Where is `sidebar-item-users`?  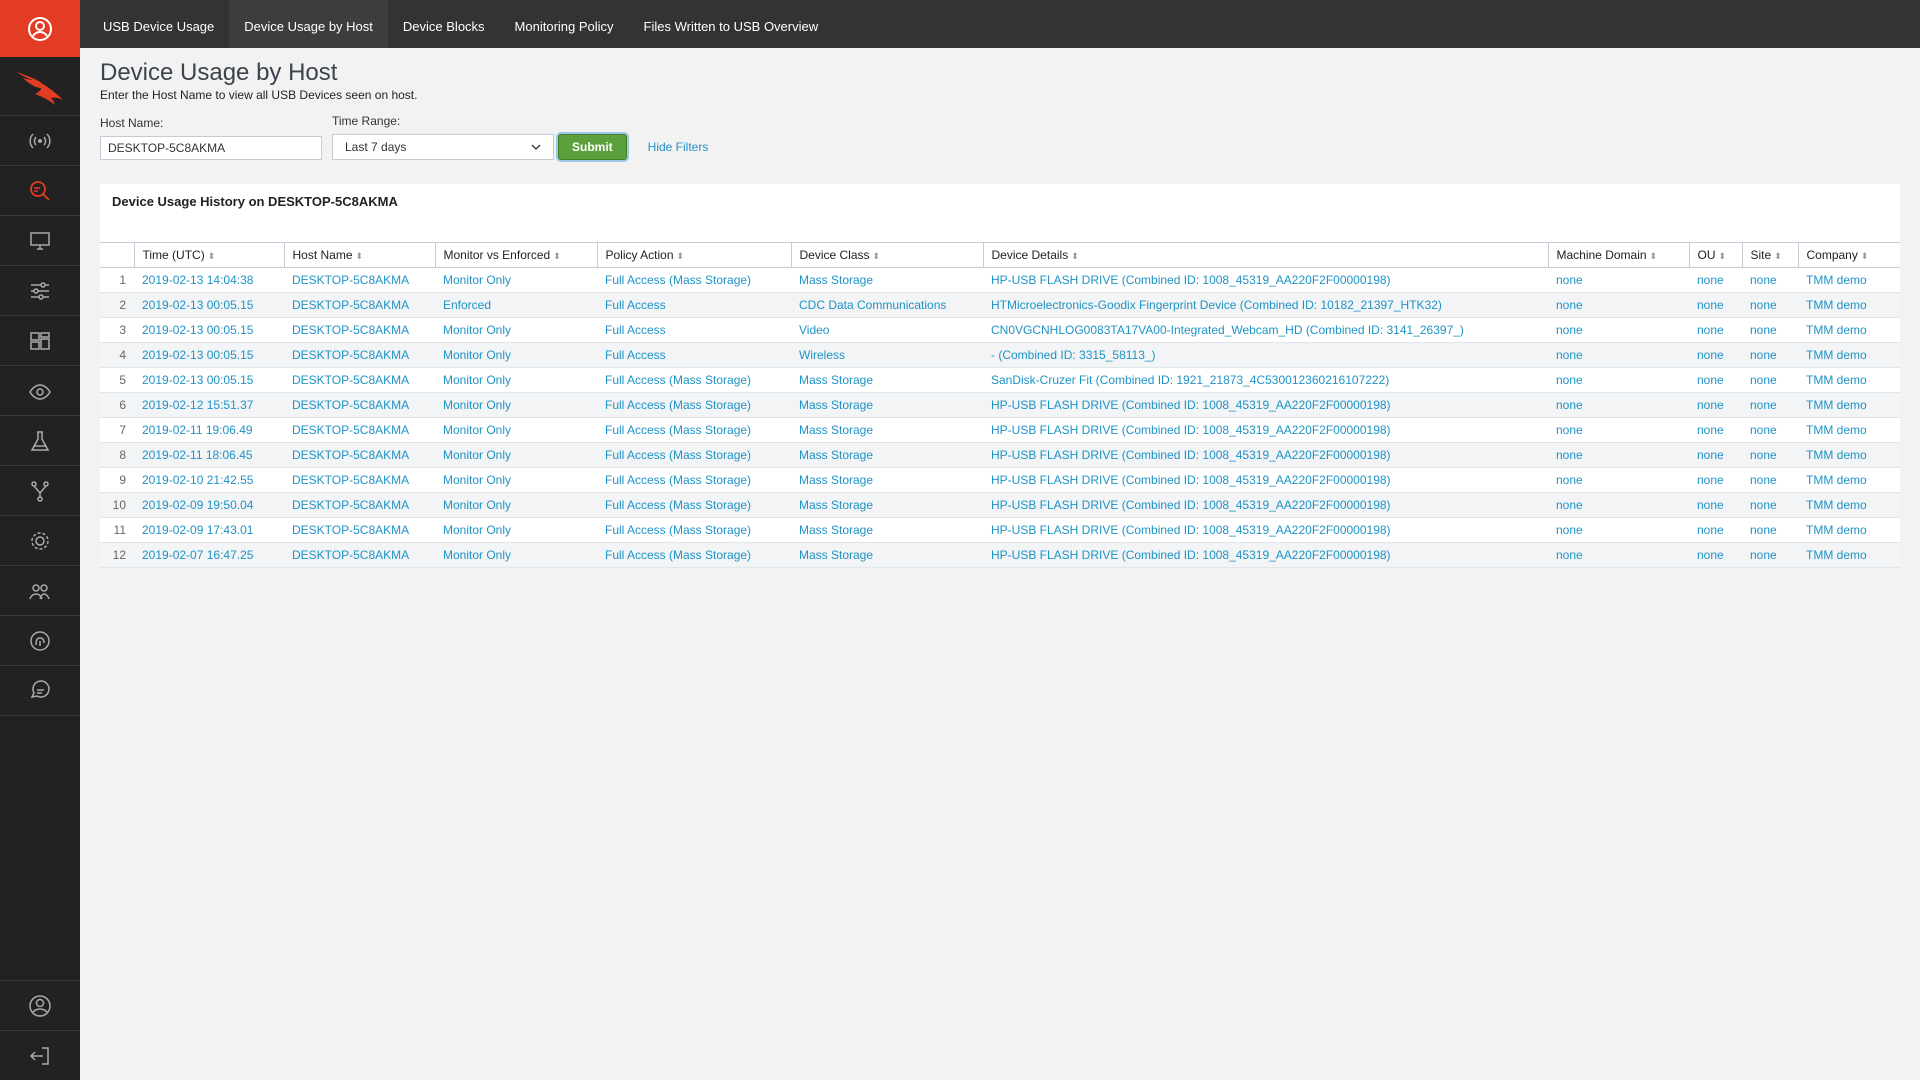 sidebar-item-users is located at coordinates (40, 591).